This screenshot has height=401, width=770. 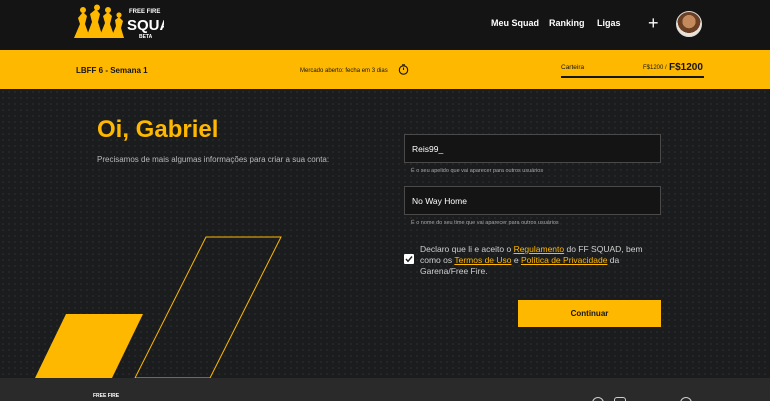 I want to click on team-name-field, so click(x=532, y=200).